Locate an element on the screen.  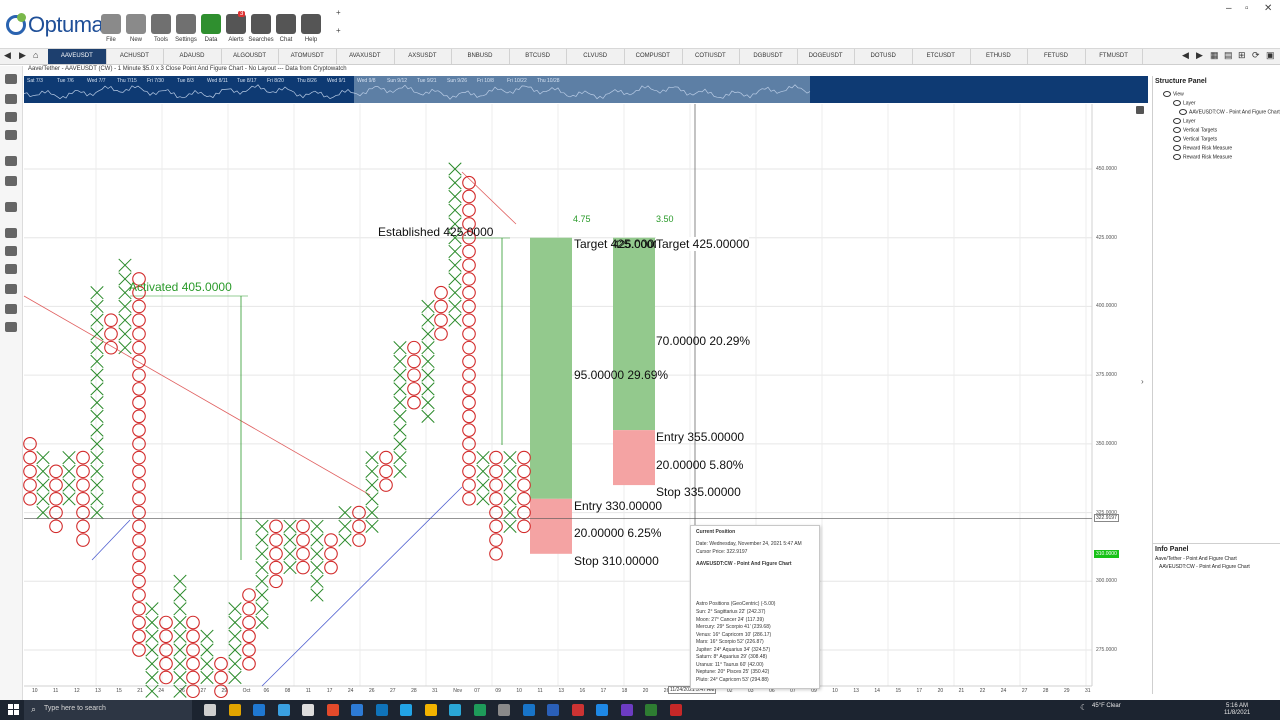
app-icon is located at coordinates (455, 710).